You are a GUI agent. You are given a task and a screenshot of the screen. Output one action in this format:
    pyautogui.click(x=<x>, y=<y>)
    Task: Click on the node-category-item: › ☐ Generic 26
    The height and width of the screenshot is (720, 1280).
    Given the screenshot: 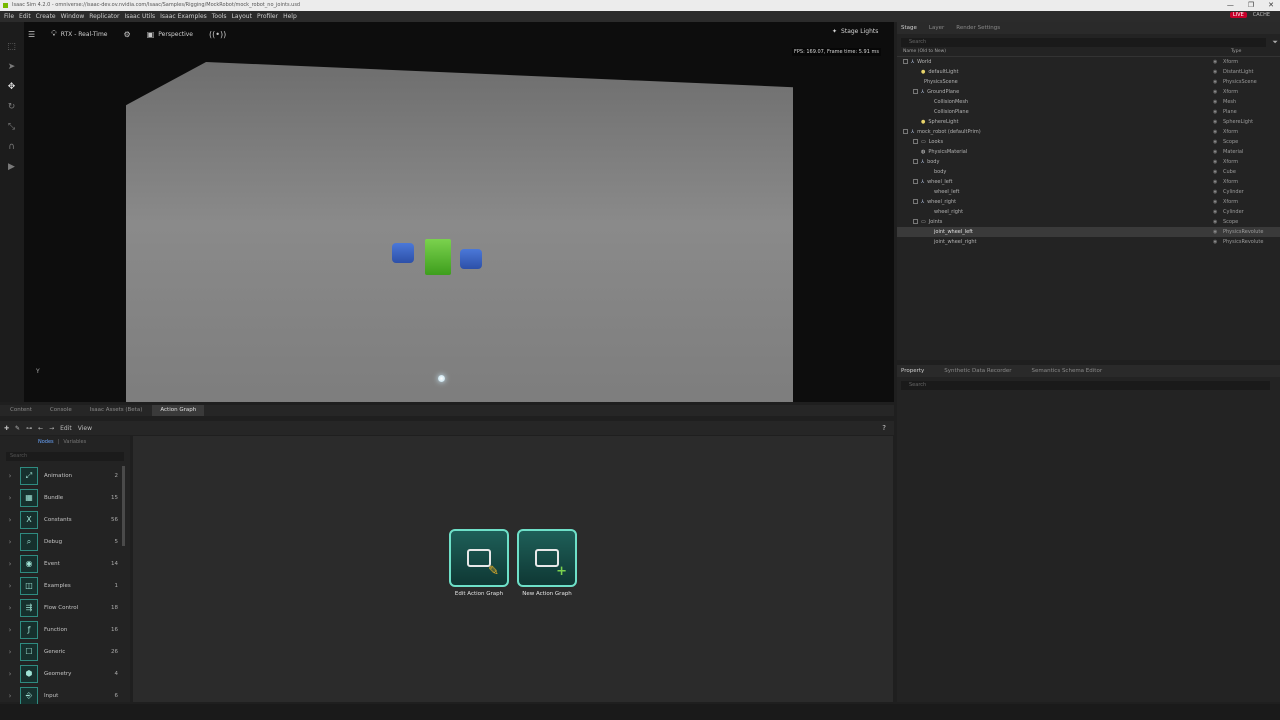 What is the action you would take?
    pyautogui.click(x=65, y=652)
    